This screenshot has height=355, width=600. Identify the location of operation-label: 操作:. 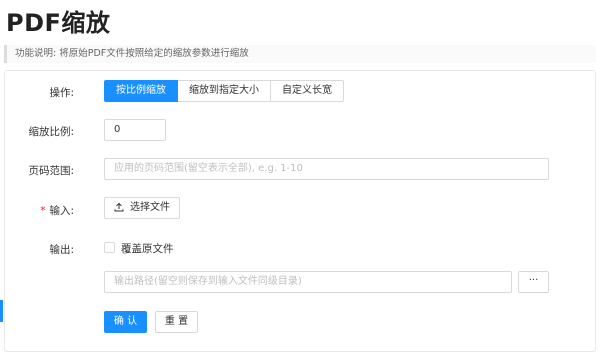
(61, 93).